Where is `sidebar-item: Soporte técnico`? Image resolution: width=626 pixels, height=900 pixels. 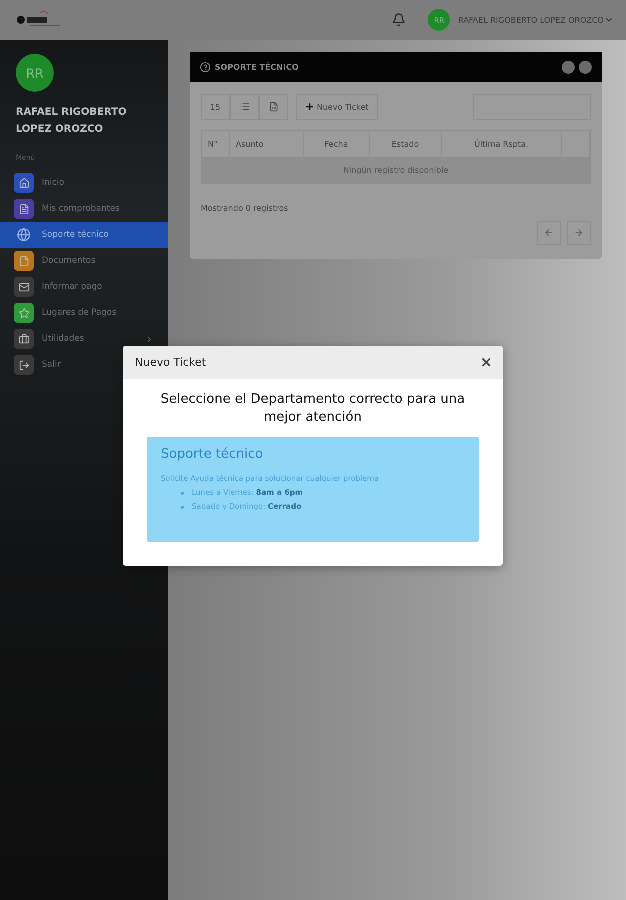 sidebar-item: Soporte técnico is located at coordinates (84, 235).